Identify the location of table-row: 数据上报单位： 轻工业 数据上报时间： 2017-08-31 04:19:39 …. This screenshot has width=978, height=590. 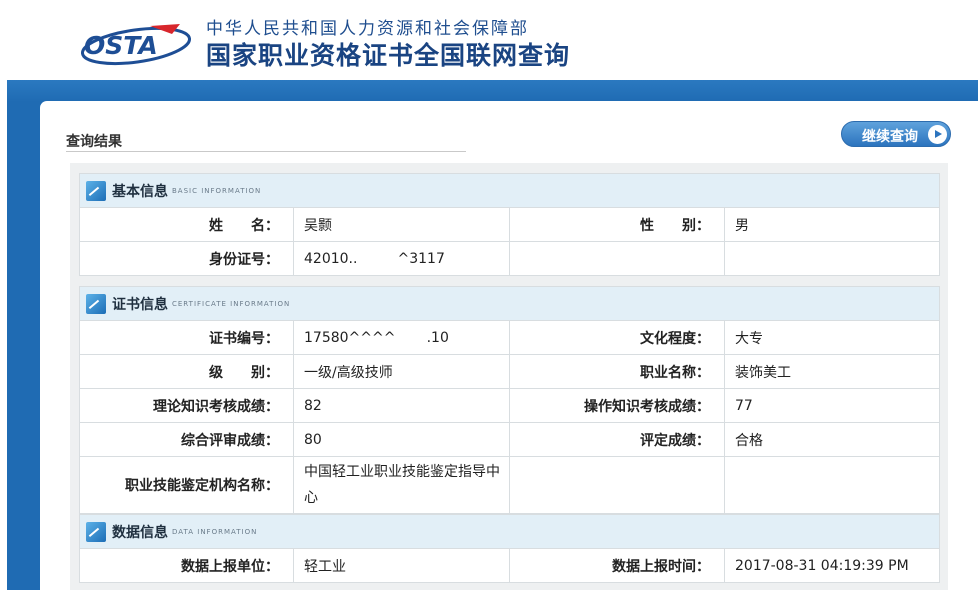
(510, 565).